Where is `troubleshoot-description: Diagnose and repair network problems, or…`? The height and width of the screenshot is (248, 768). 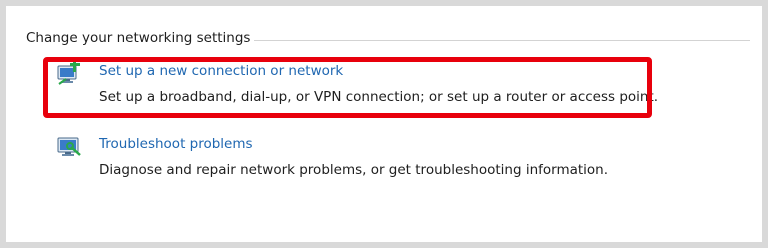 troubleshoot-description: Diagnose and repair network problems, or… is located at coordinates (354, 170).